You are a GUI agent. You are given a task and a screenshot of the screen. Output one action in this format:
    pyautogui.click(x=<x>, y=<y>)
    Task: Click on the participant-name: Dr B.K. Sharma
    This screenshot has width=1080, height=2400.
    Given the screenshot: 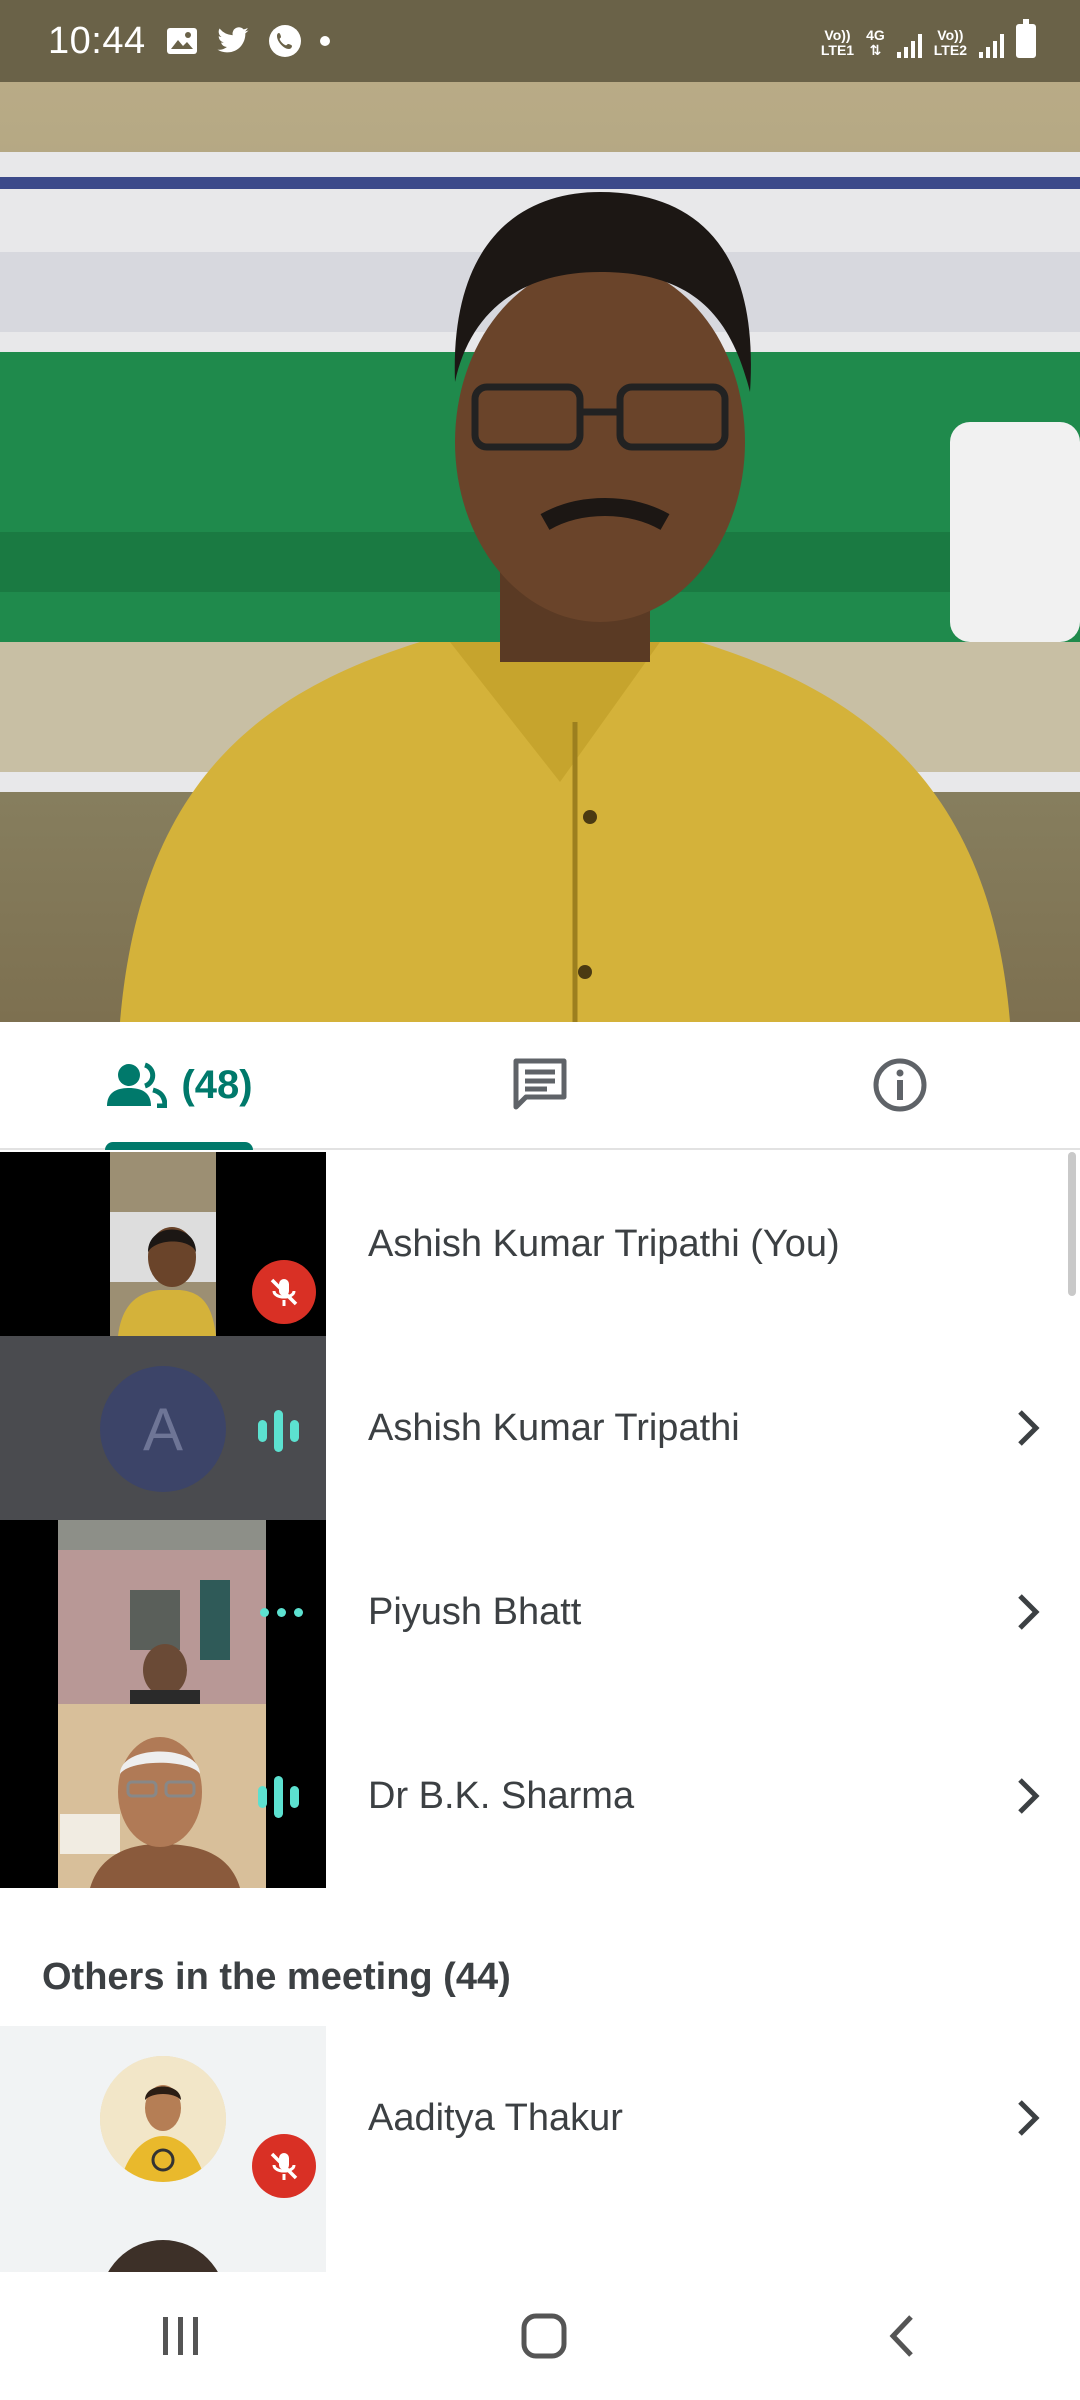 What is the action you would take?
    pyautogui.click(x=501, y=1795)
    